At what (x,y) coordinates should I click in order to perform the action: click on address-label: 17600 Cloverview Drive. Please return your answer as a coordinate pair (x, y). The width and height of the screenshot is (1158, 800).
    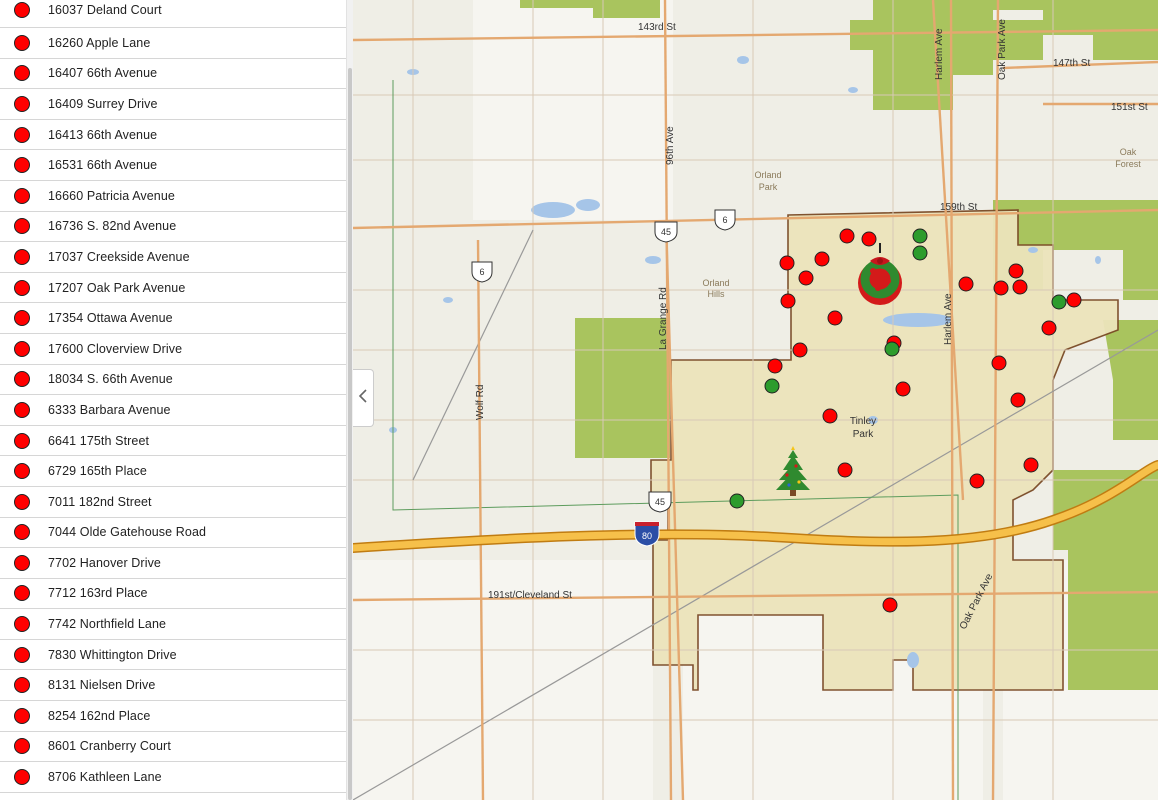
    Looking at the image, I should click on (115, 348).